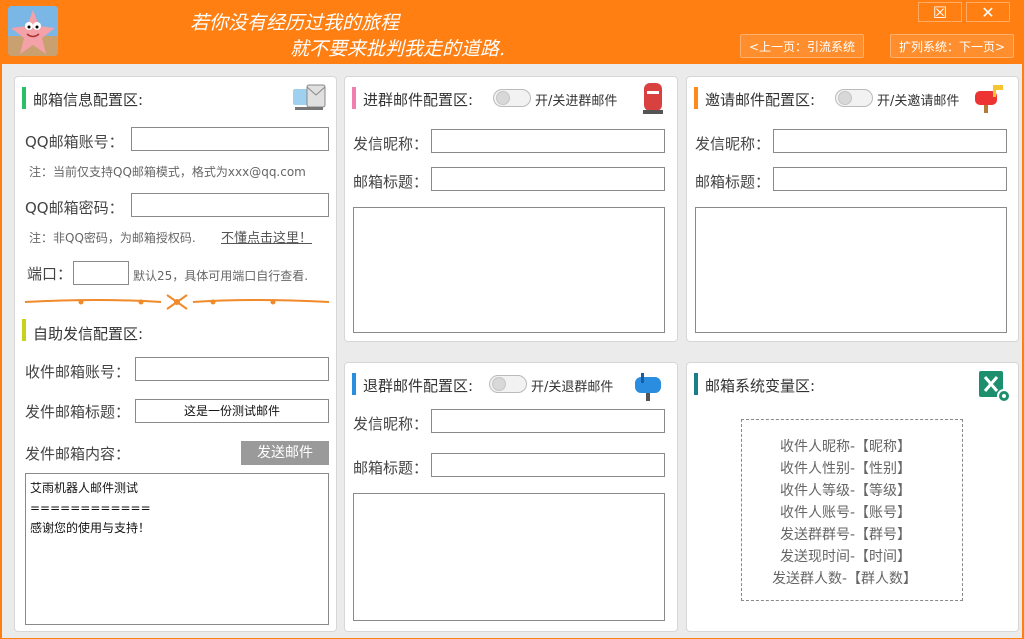 The width and height of the screenshot is (1024, 639). I want to click on qq-account-note: 注：当前仅支持QQ邮箱模式，格式为xxx@qq.com, so click(167, 172).